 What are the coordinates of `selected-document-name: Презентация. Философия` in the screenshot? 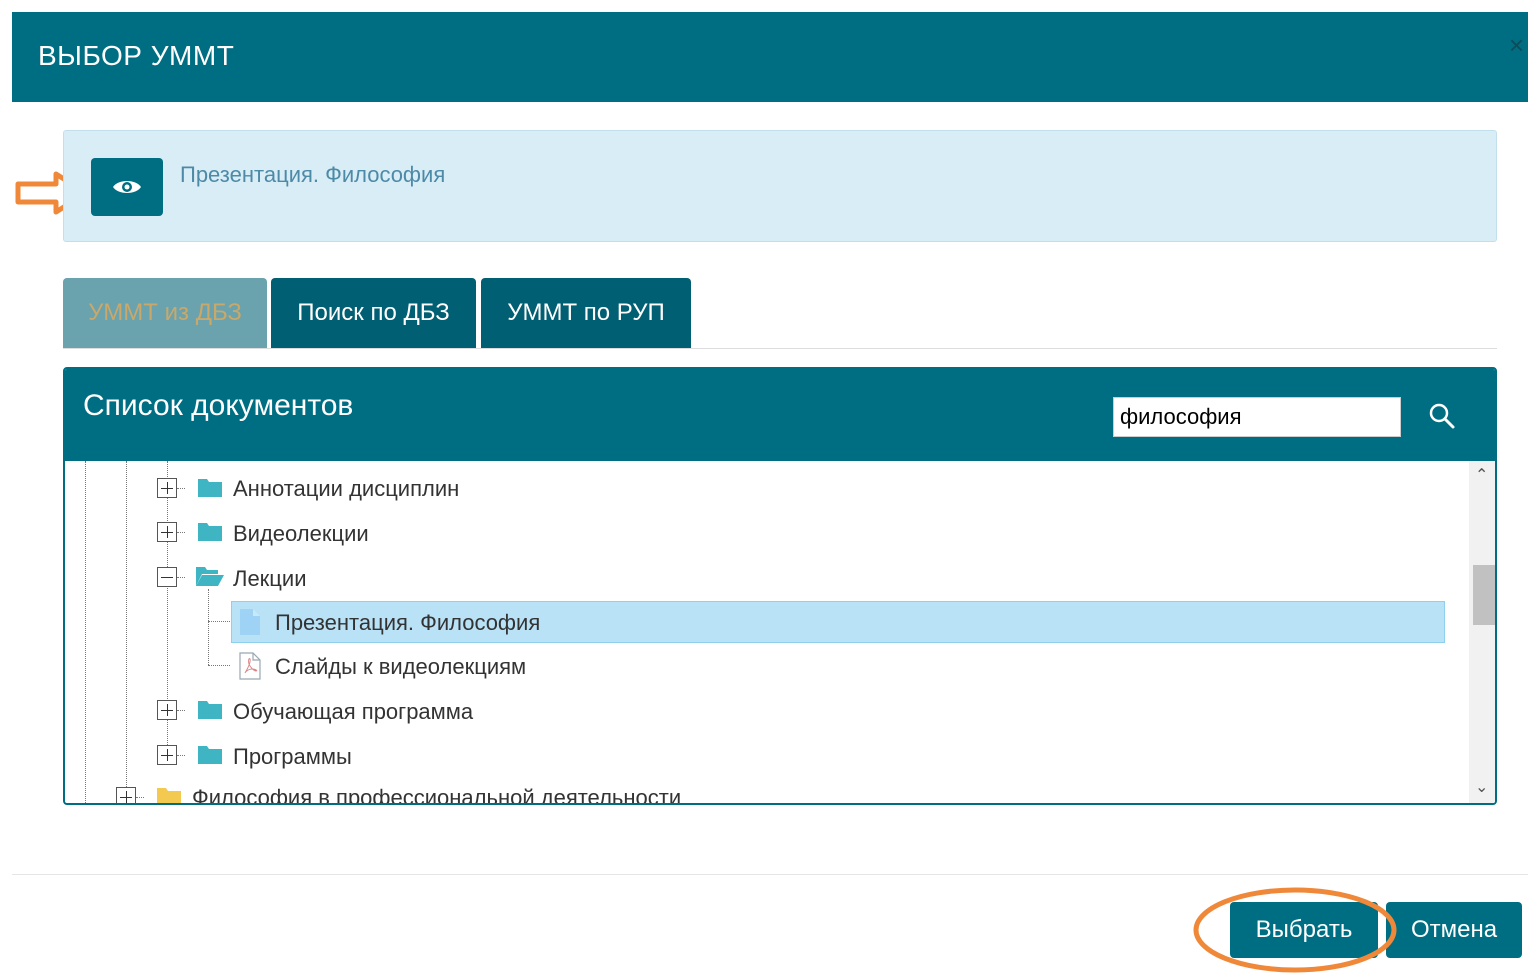 It's located at (313, 174).